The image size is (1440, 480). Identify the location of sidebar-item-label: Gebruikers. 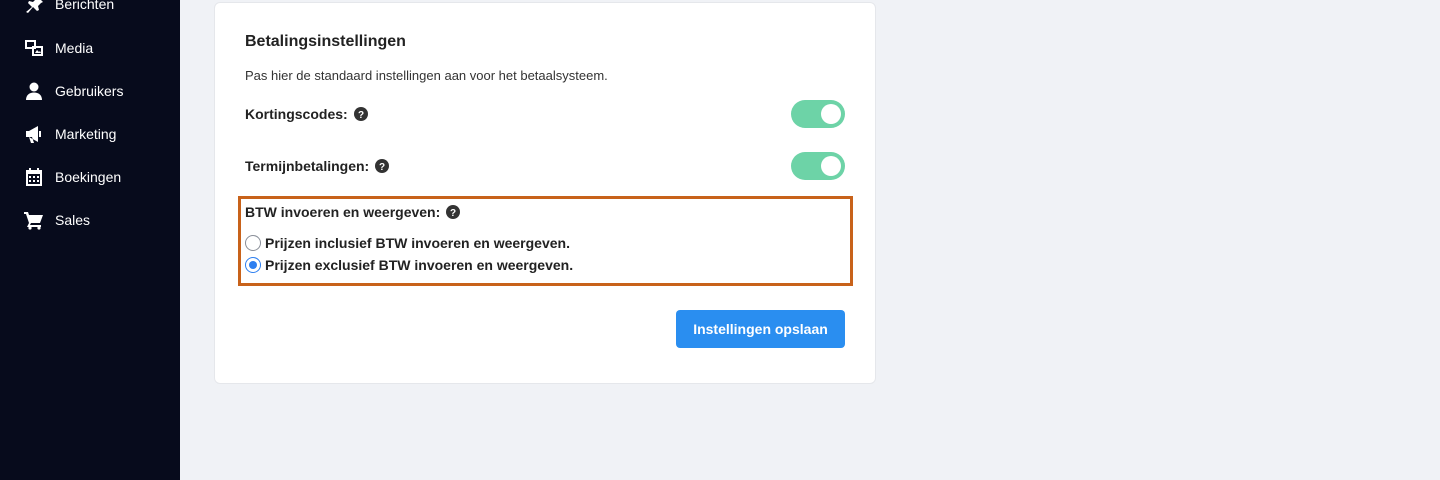
(89, 91).